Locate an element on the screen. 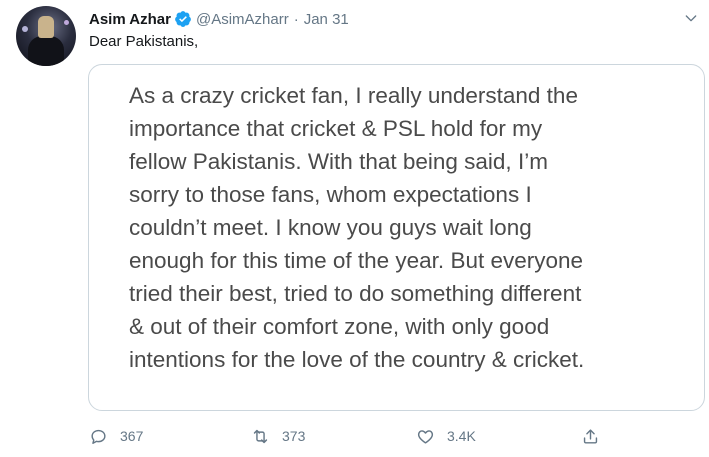 This screenshot has height=457, width=709. like-button: 3.4K is located at coordinates (446, 436).